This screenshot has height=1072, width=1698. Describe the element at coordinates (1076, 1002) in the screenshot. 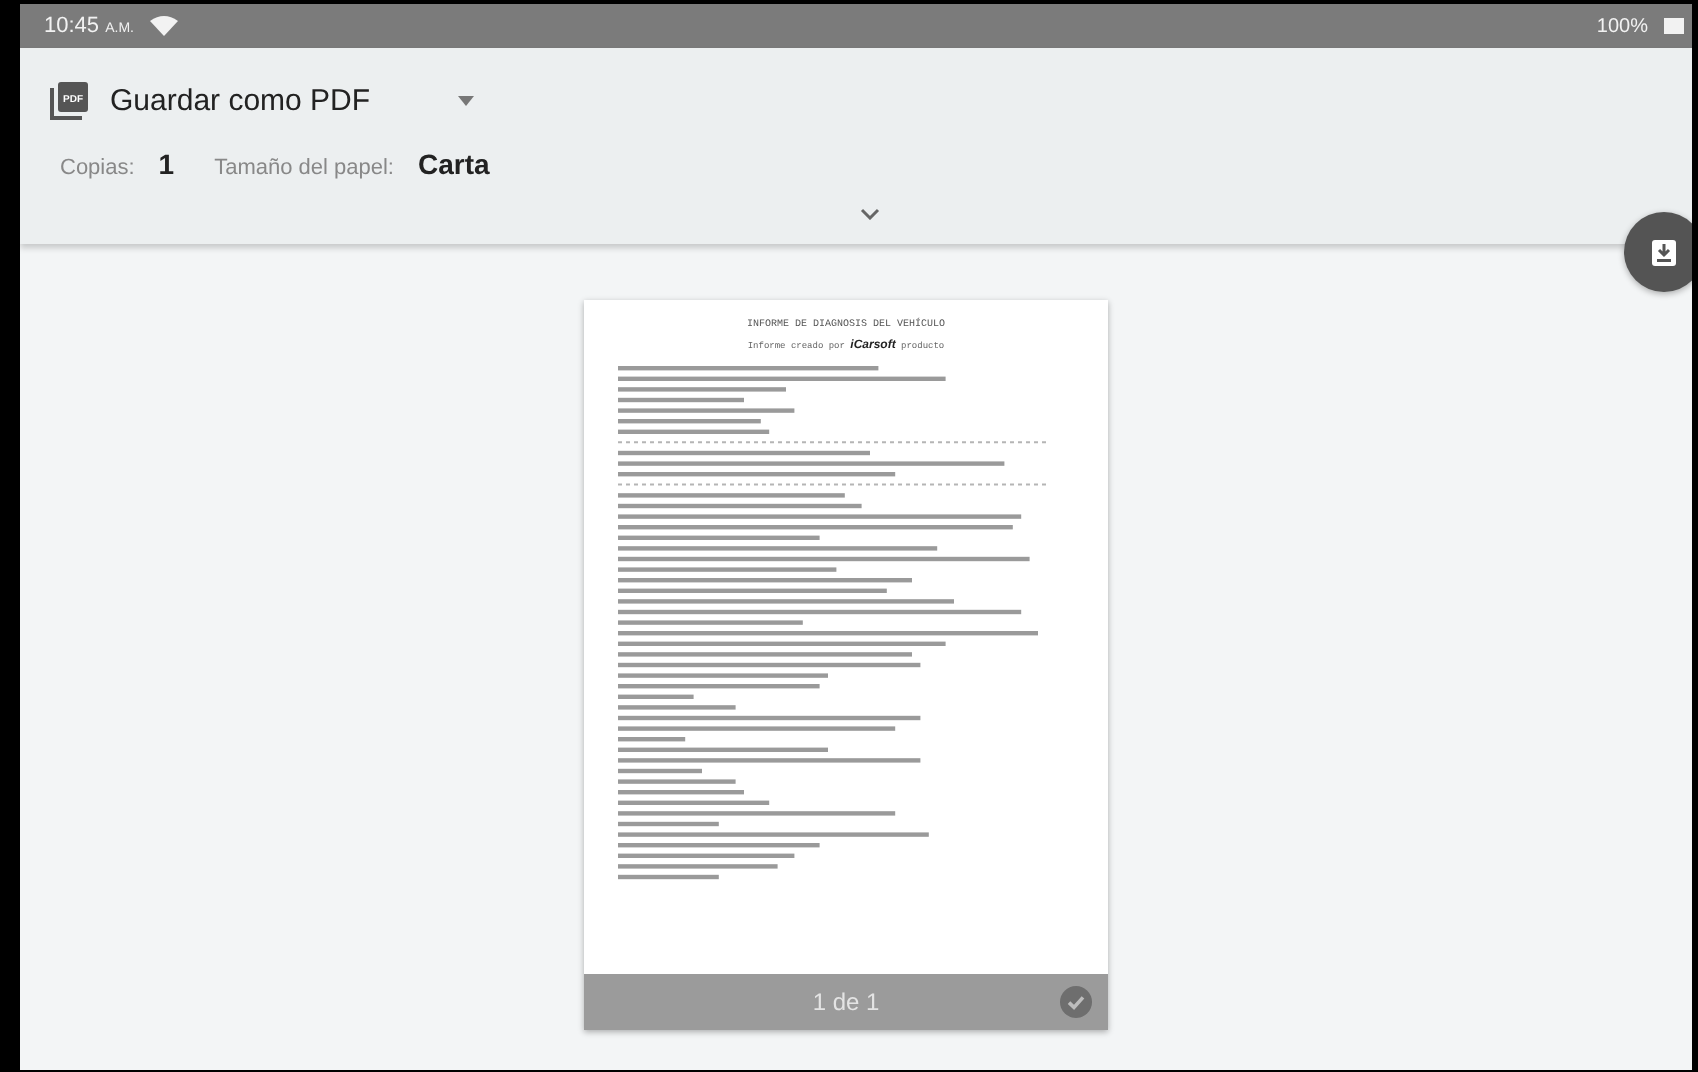

I see `check-icon` at that location.